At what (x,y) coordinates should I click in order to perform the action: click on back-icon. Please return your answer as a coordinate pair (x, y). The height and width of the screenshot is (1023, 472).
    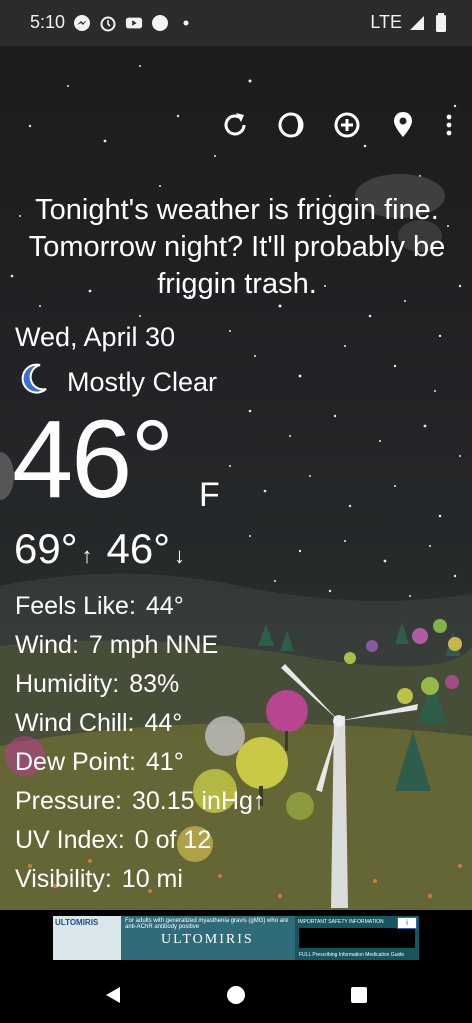
    Looking at the image, I should click on (113, 995).